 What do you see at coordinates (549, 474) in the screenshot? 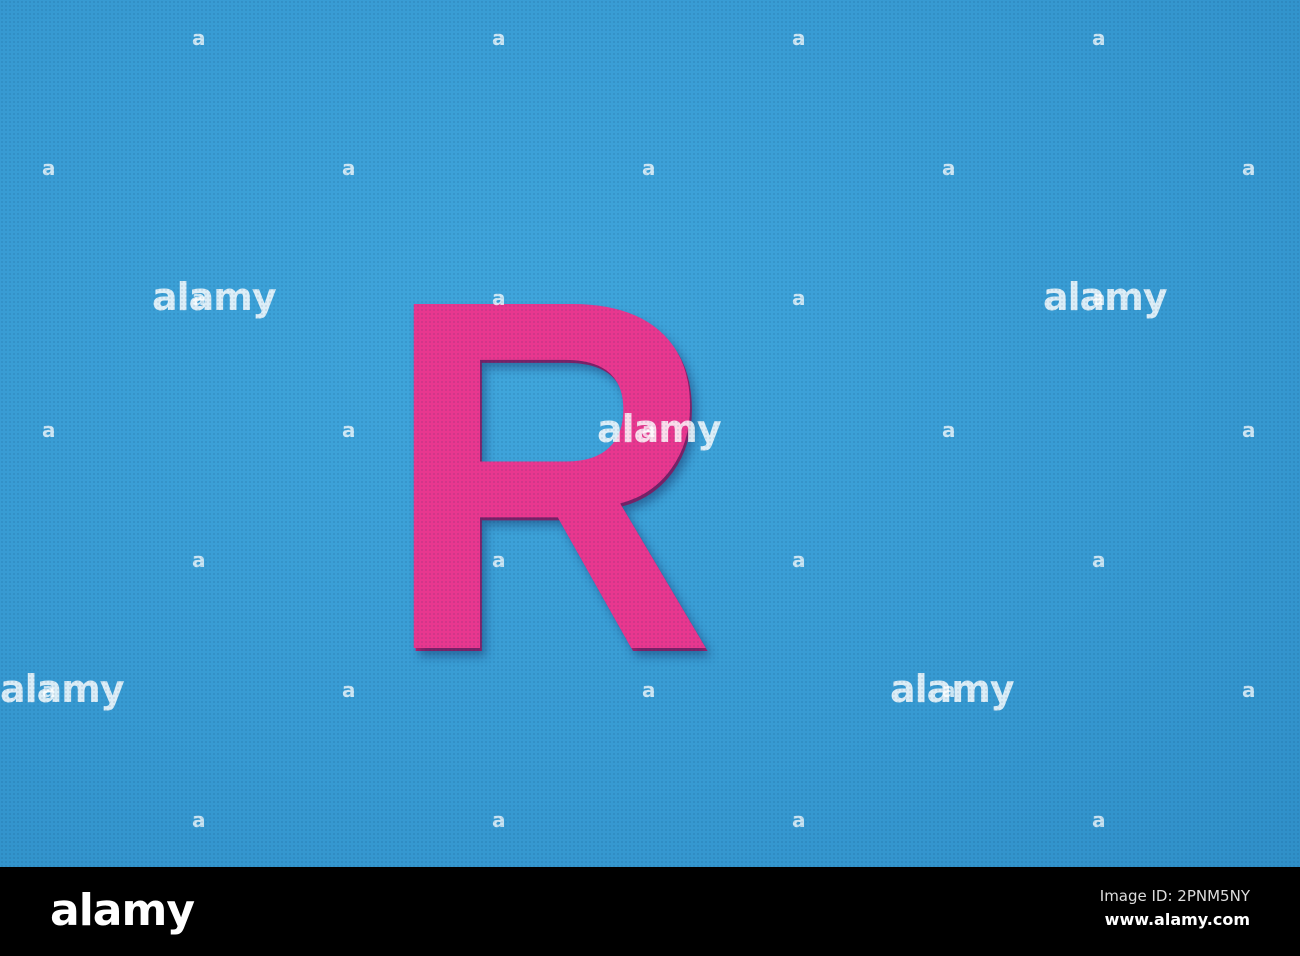
I see `pink-letter-r: R` at bounding box center [549, 474].